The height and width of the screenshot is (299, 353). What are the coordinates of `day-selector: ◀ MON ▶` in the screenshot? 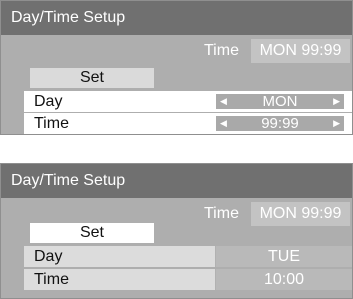 It's located at (280, 101).